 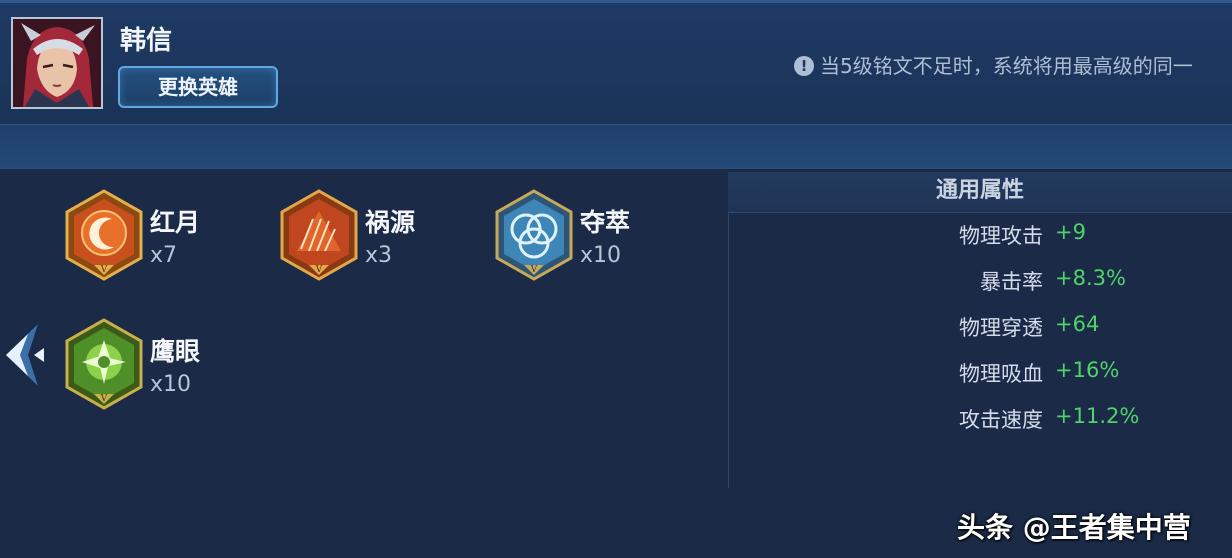 I want to click on attribute-row: 攻击速度 +11.2%, so click(x=980, y=421).